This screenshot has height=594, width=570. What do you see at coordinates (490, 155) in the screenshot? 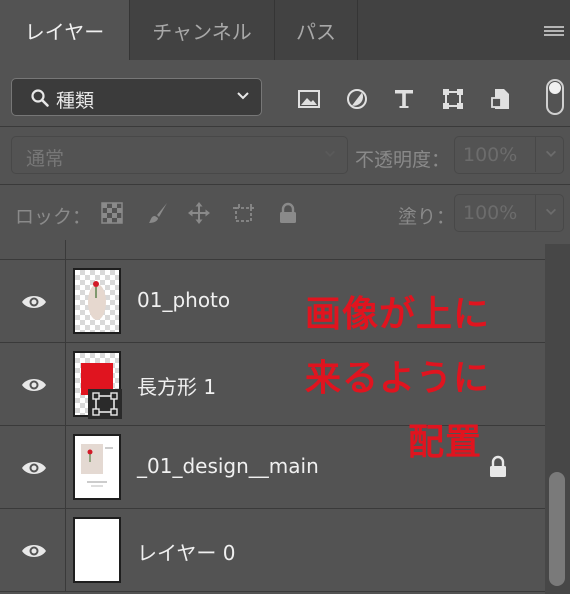
I see `opacity-value: 100%` at bounding box center [490, 155].